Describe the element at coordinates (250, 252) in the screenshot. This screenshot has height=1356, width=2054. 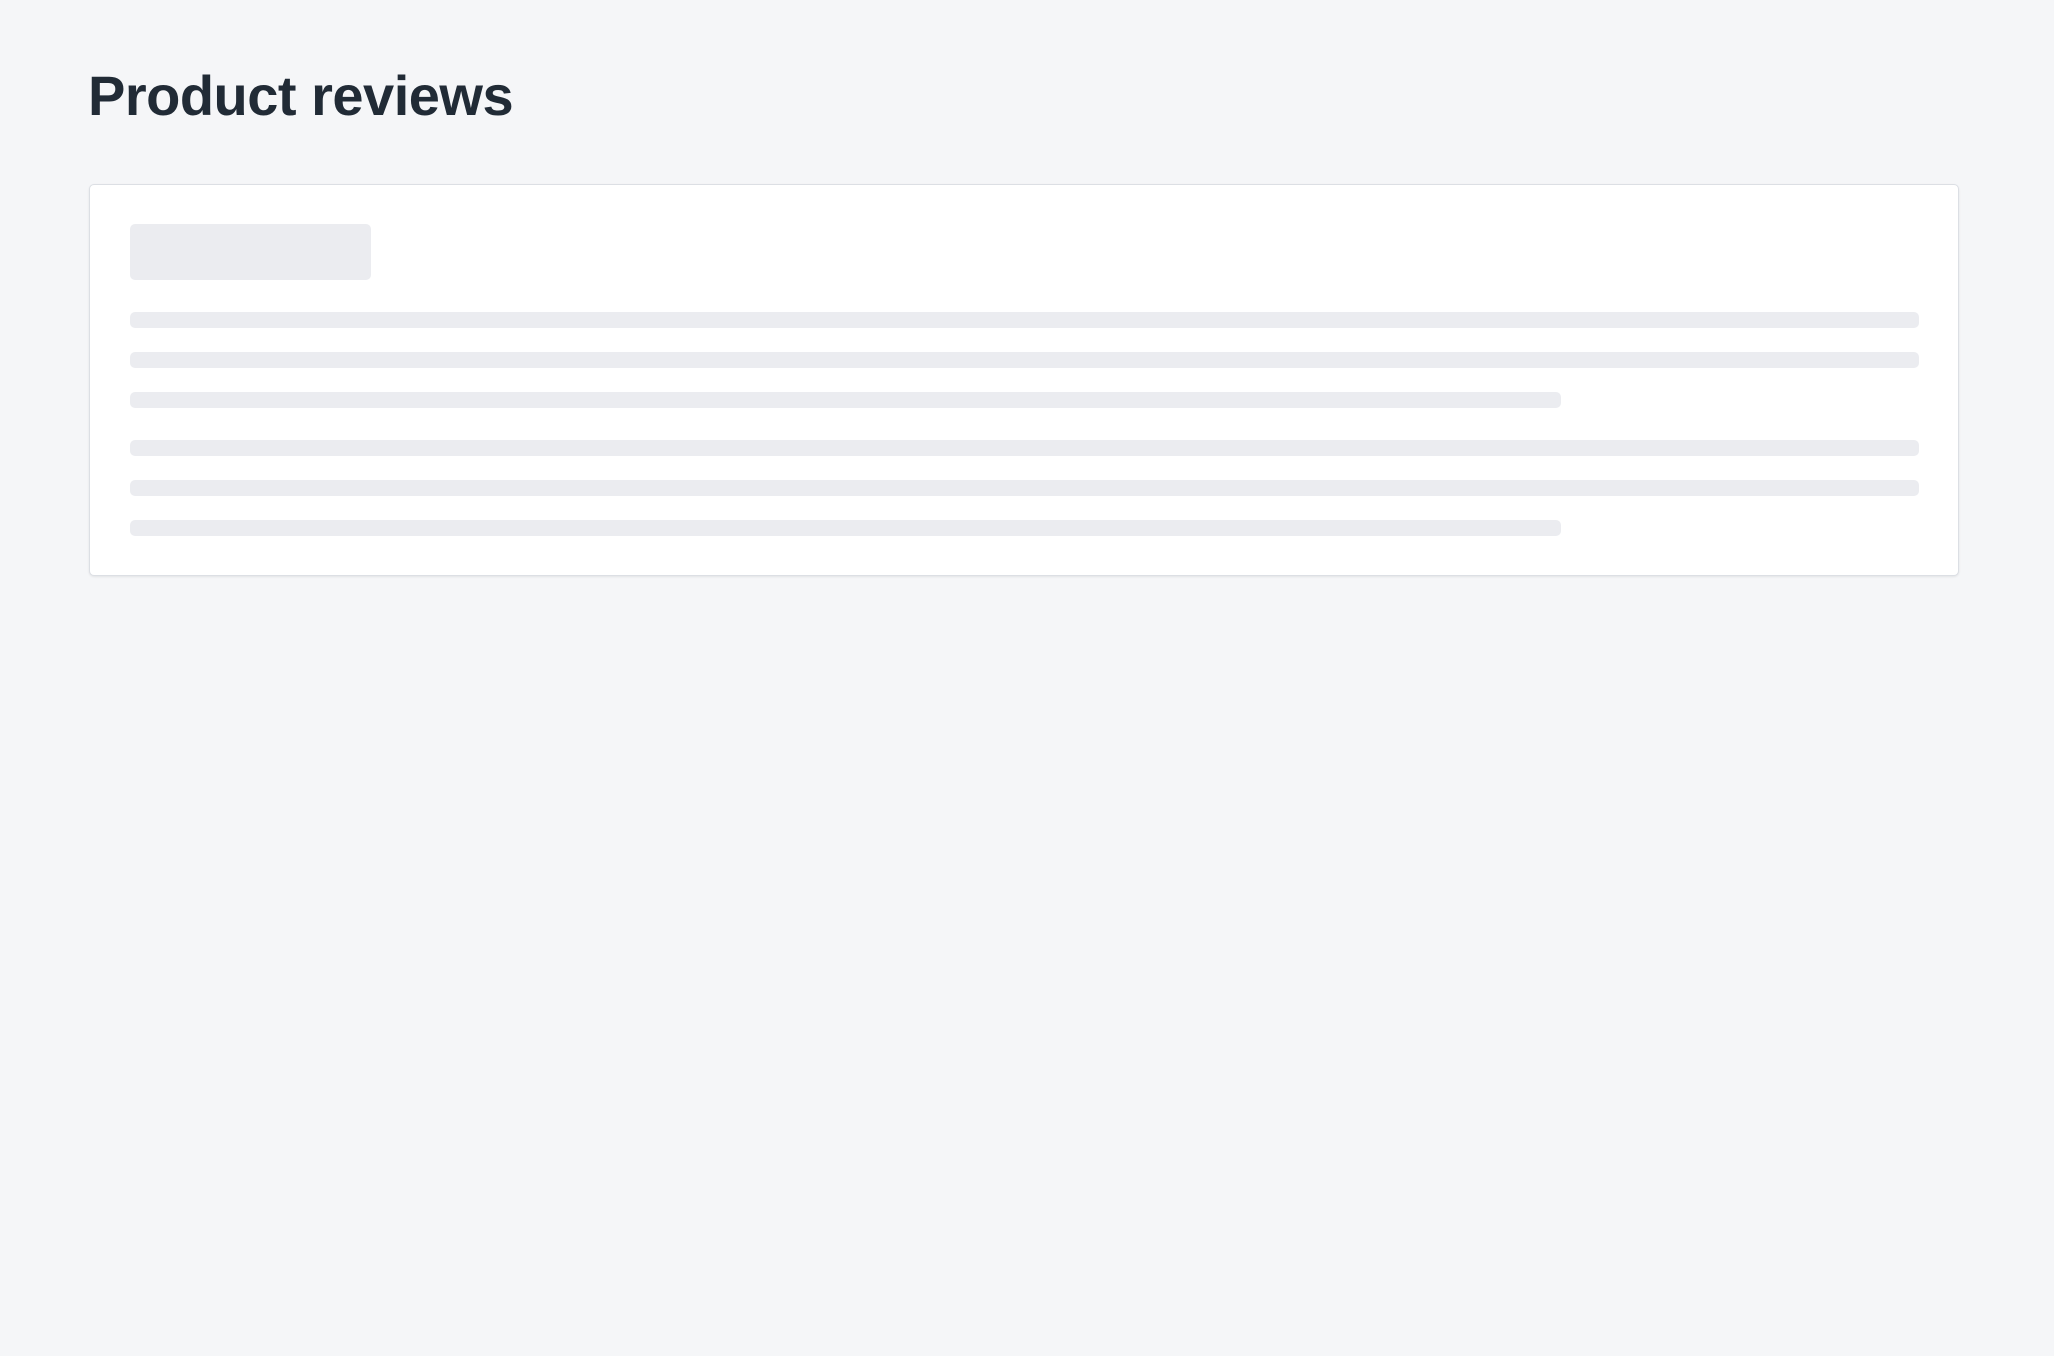
I see `skeleton-heading` at that location.